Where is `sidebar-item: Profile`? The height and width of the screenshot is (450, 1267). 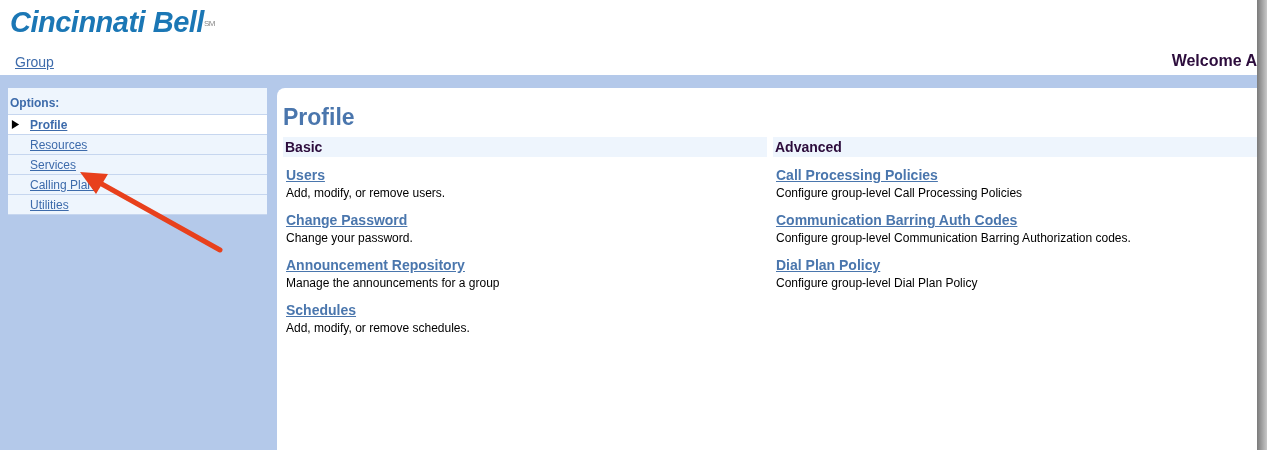 sidebar-item: Profile is located at coordinates (137, 125).